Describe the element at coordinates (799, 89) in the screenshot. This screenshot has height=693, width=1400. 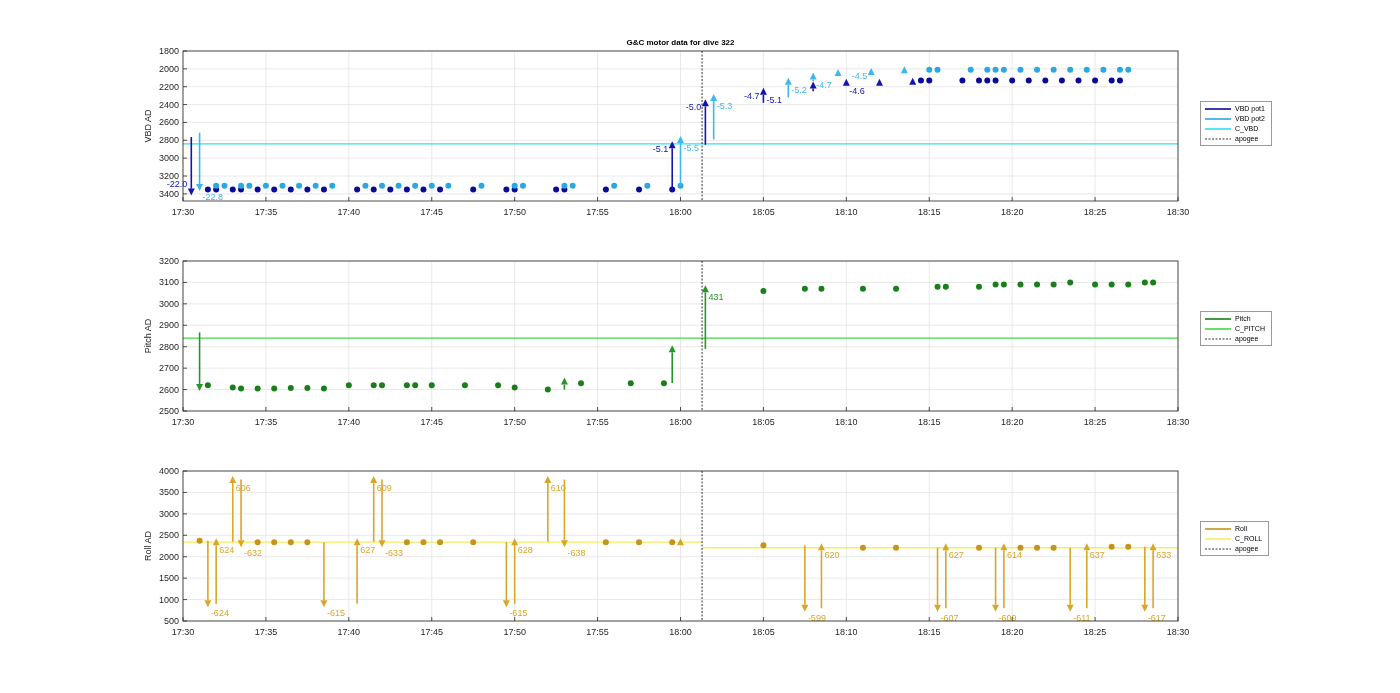
I see `data-label: -5.2` at that location.